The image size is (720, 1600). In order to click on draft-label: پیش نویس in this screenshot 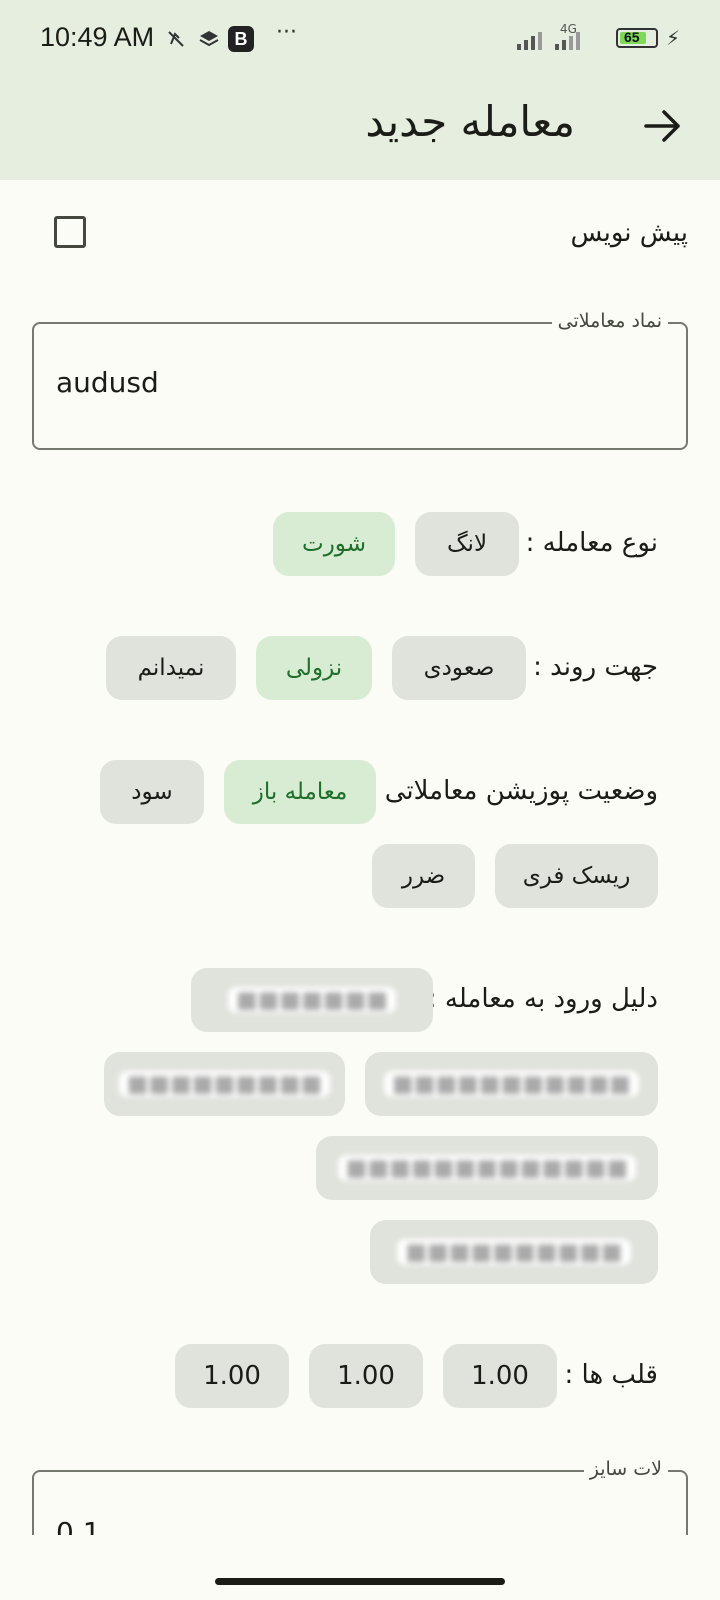, I will do `click(629, 233)`.